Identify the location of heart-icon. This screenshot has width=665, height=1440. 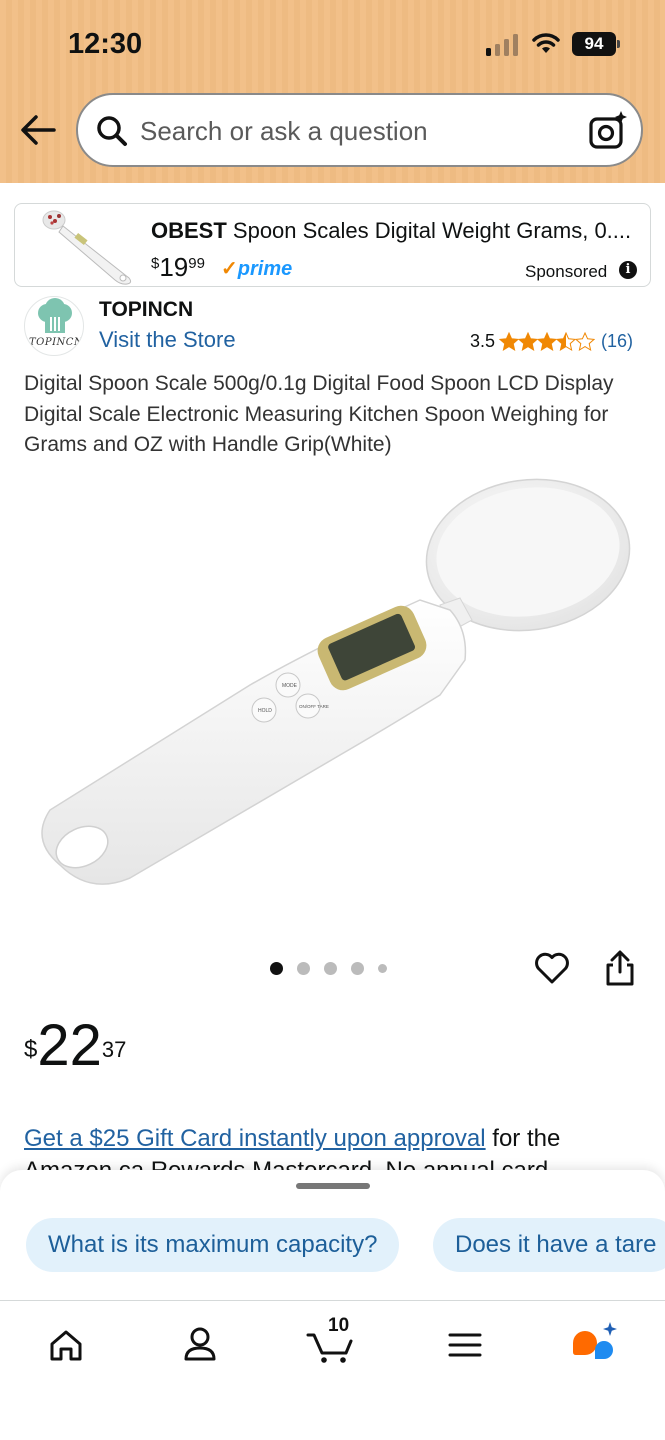
(552, 968).